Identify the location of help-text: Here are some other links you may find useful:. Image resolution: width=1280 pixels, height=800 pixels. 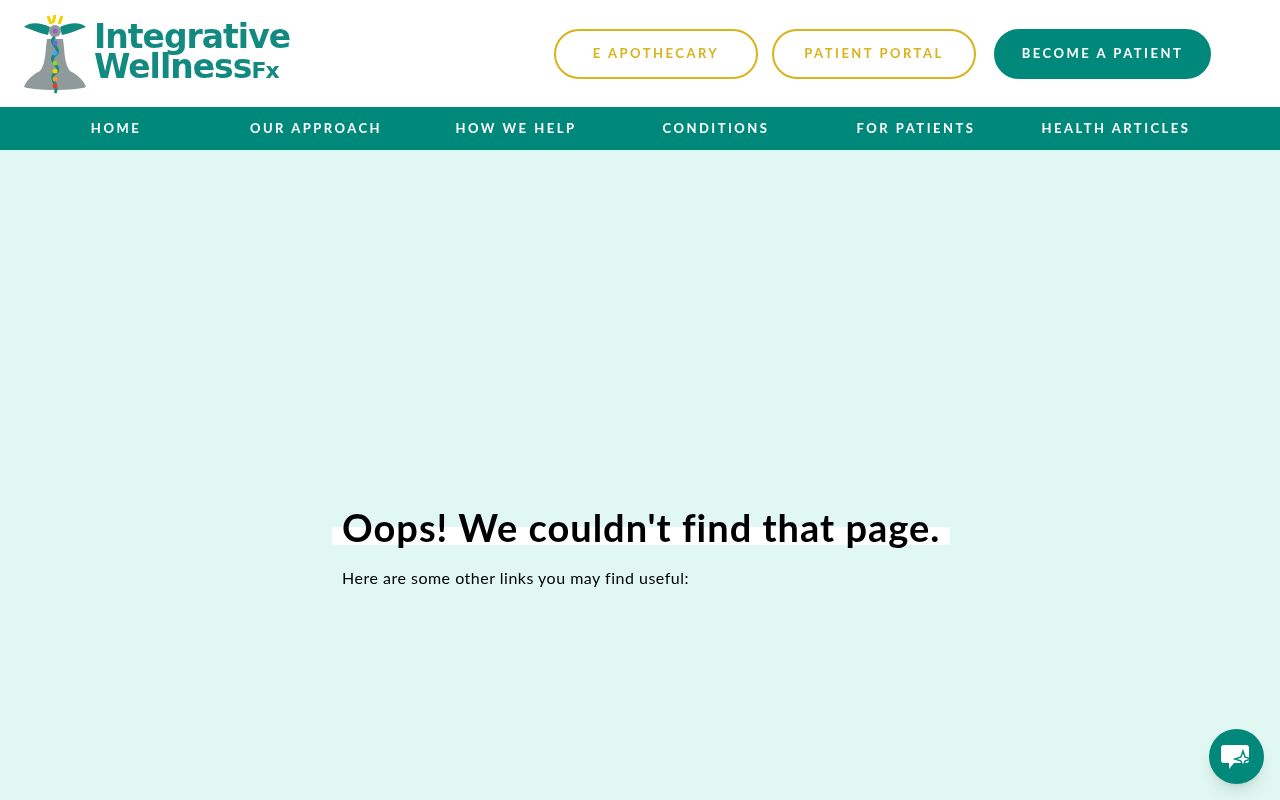
(515, 578).